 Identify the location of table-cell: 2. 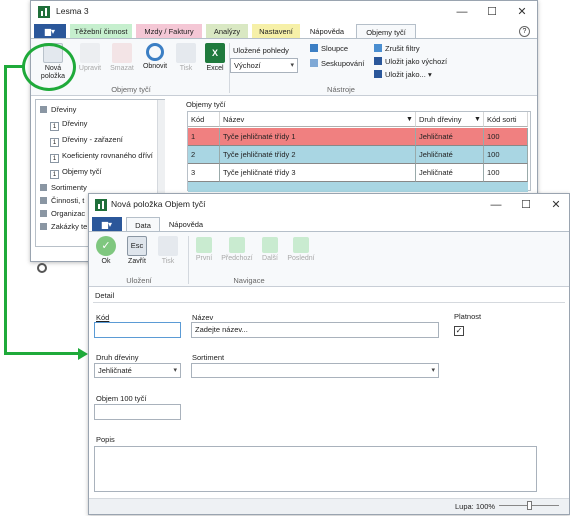
(204, 155).